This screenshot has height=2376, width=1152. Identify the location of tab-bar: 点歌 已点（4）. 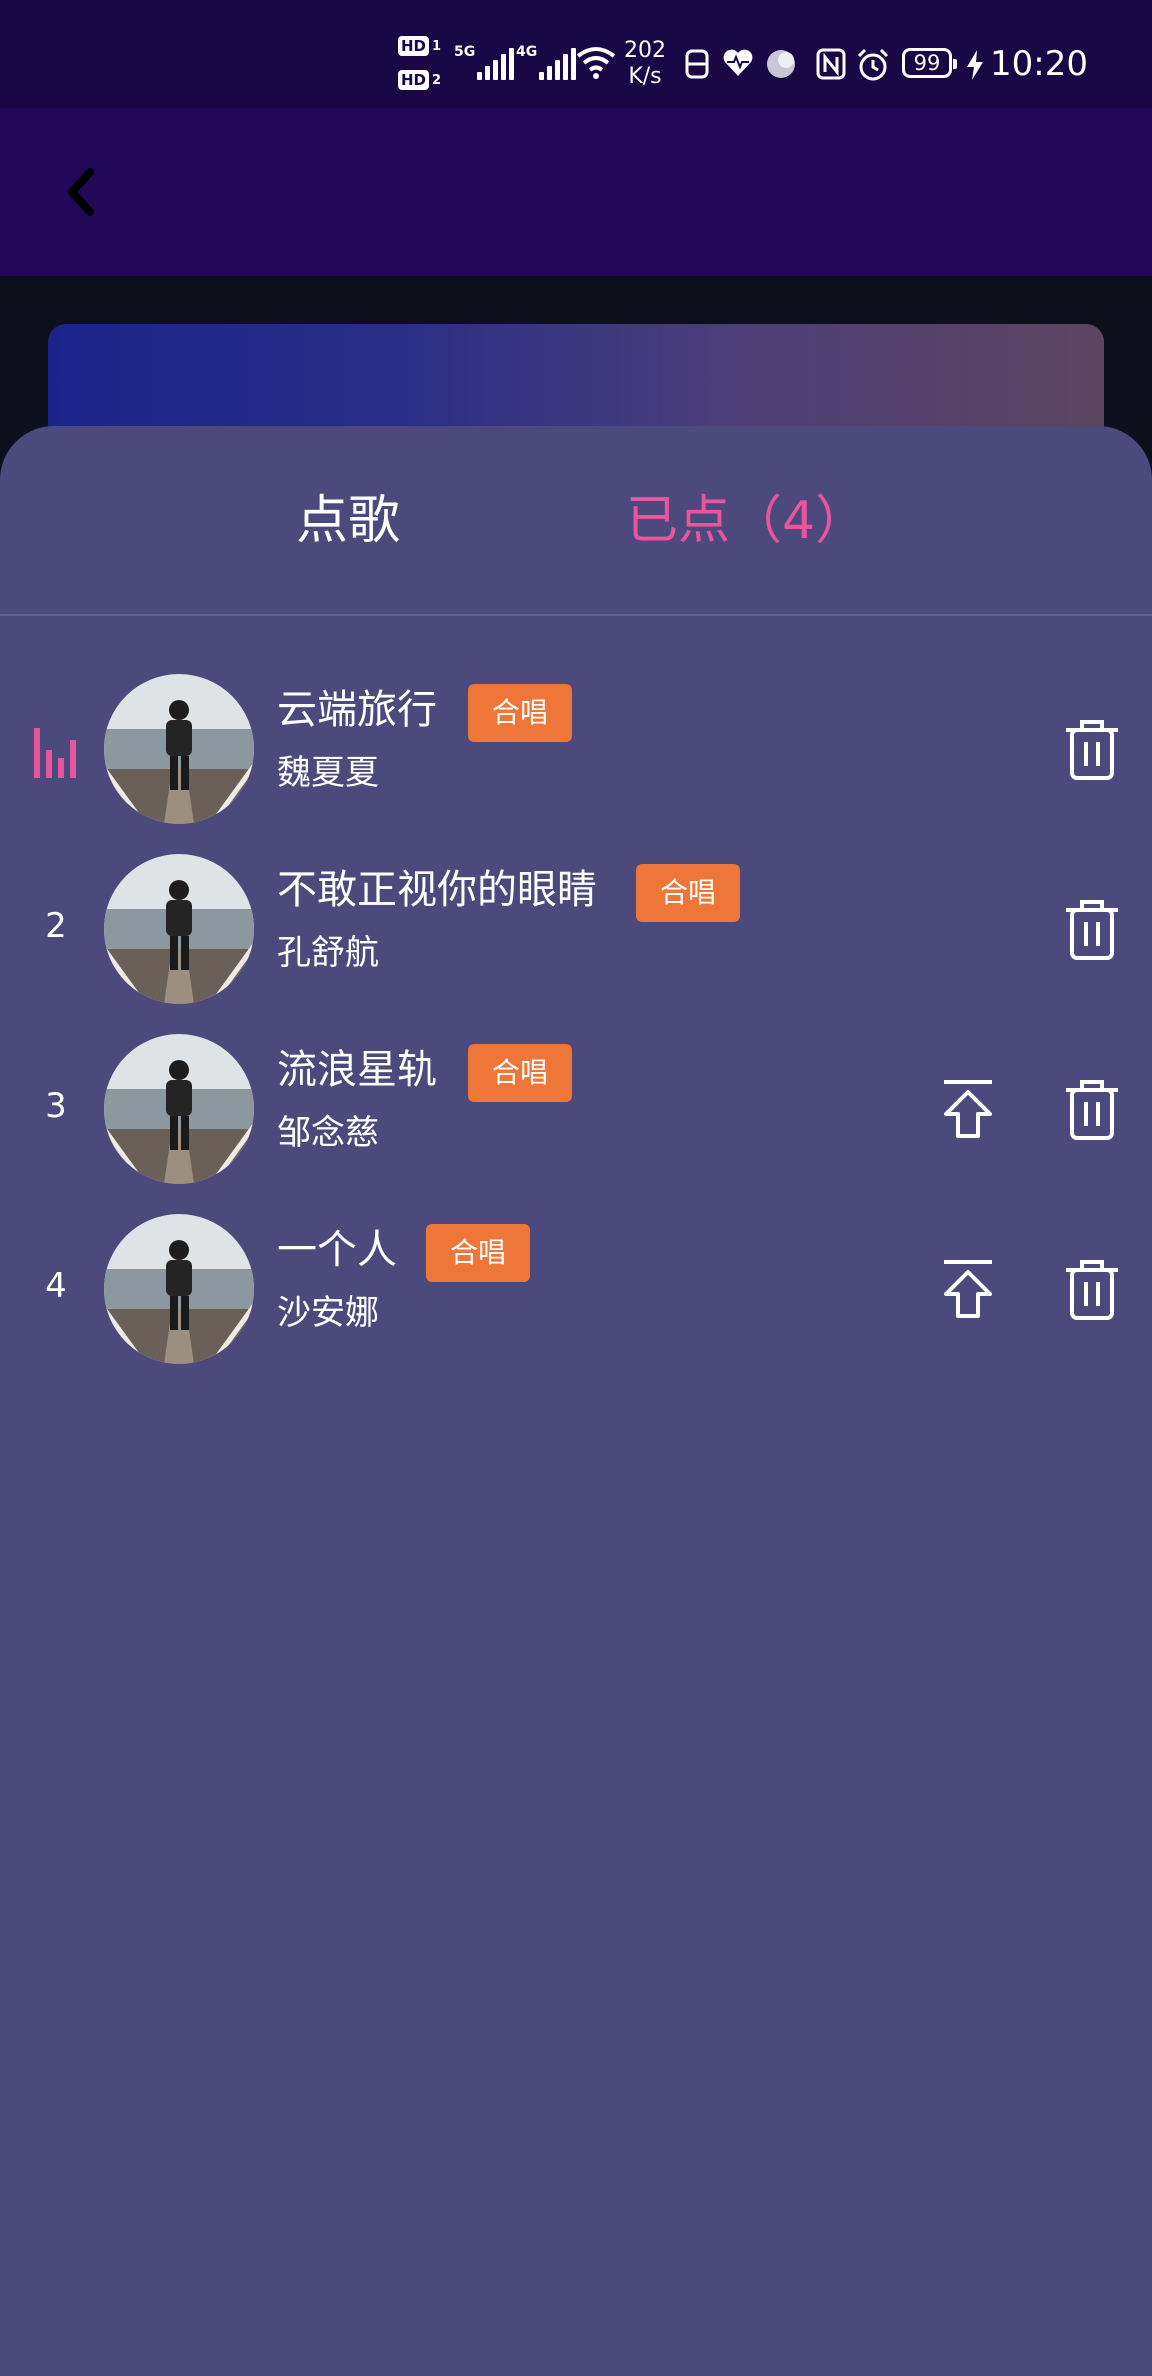
(576, 520).